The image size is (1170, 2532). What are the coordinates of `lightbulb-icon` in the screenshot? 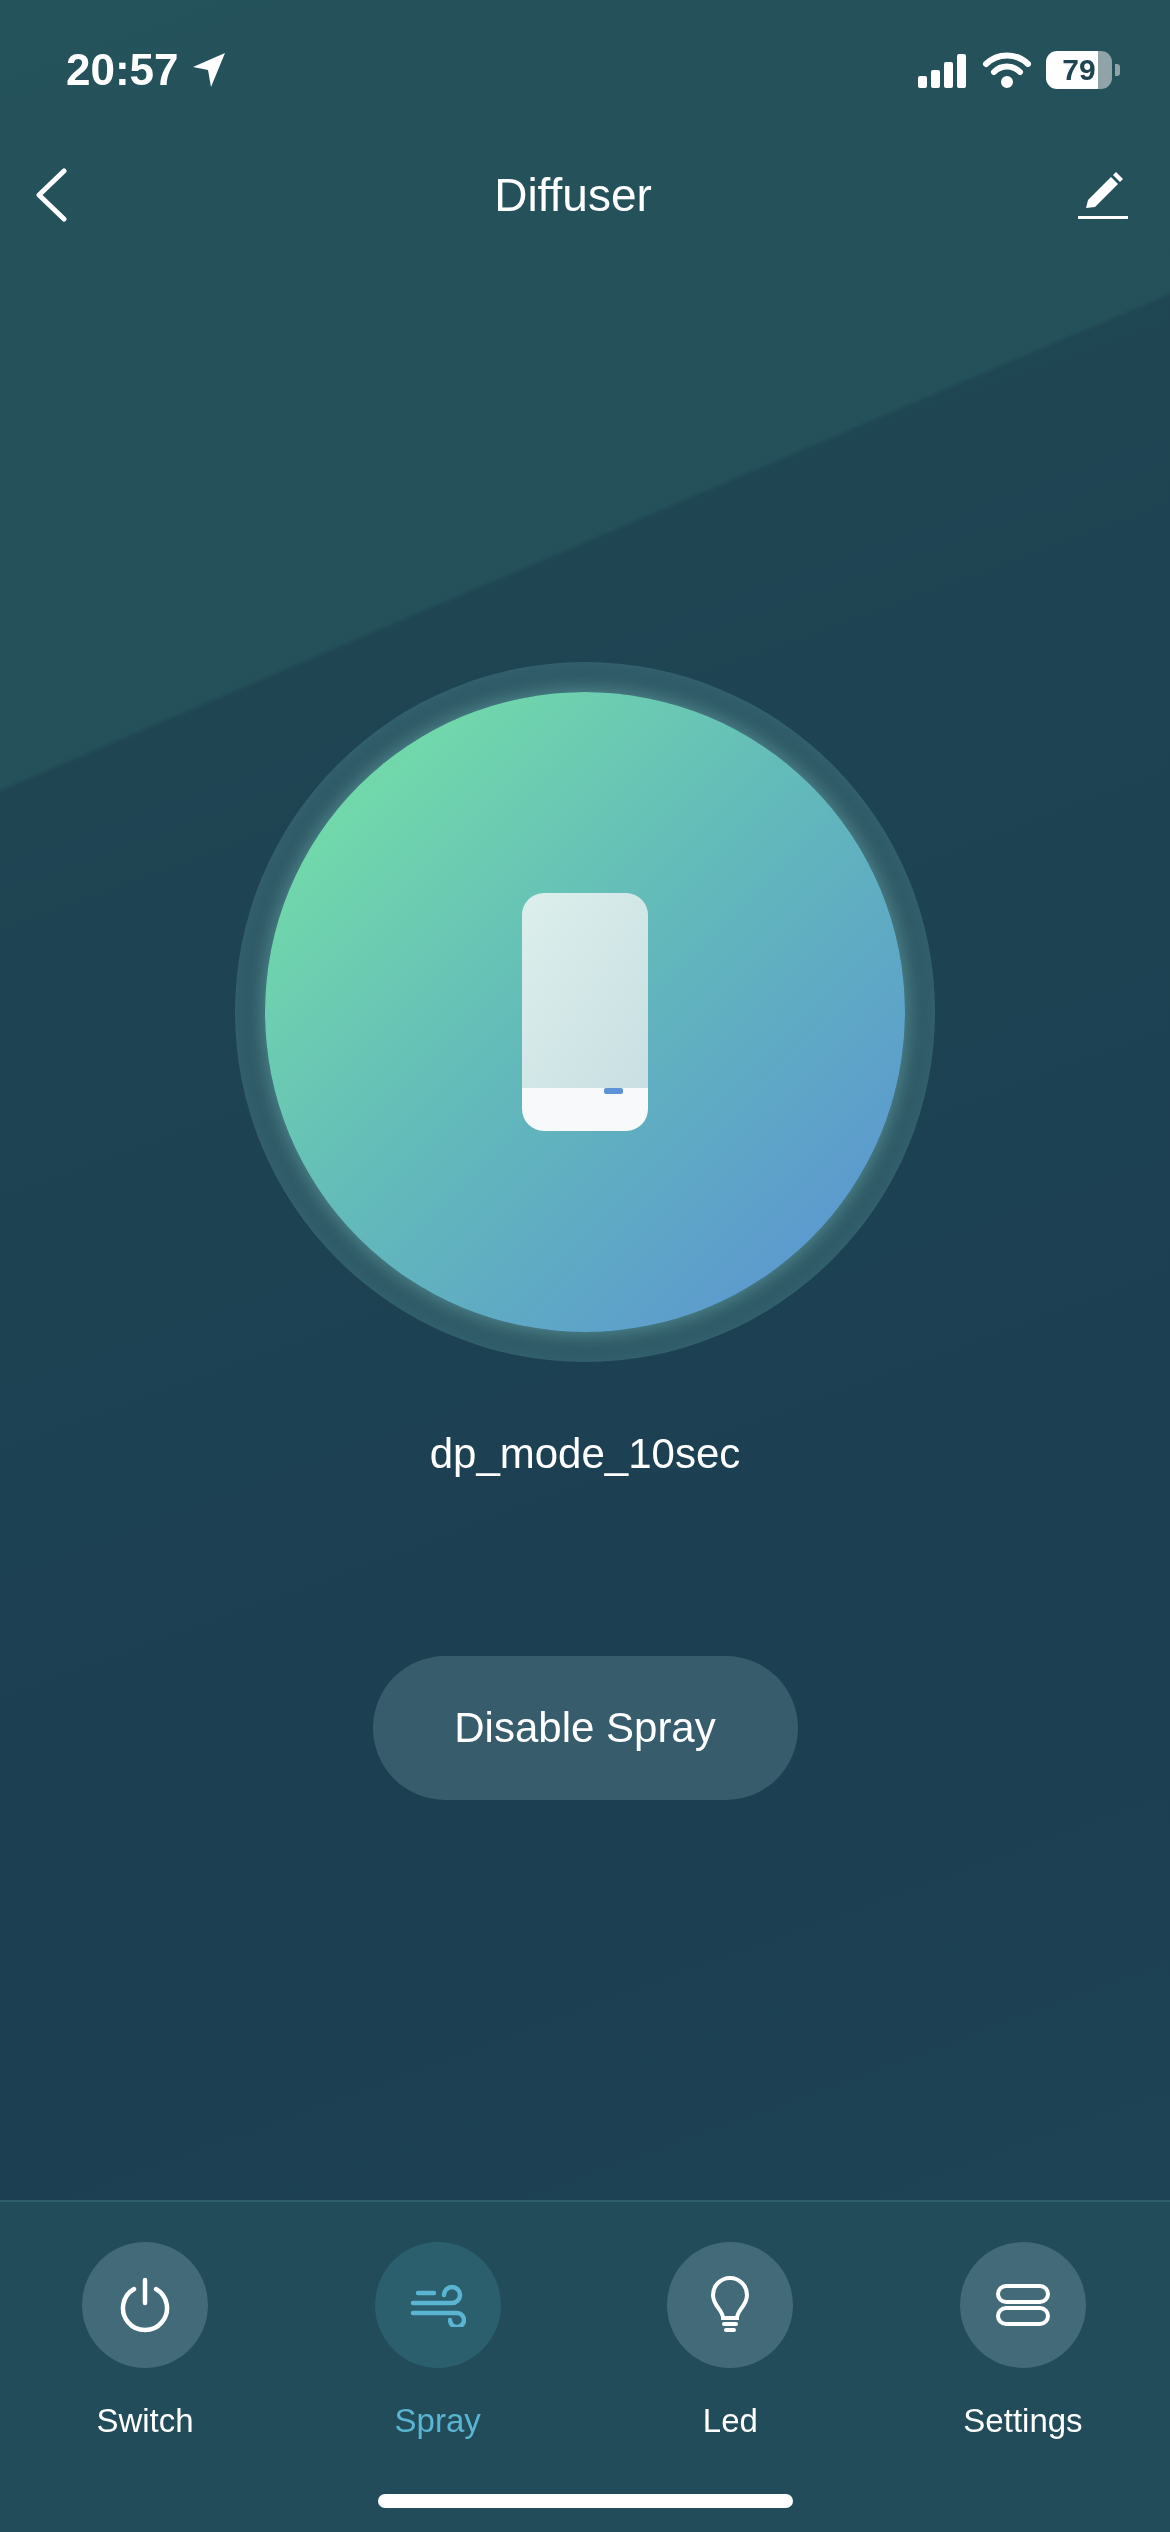 It's located at (730, 2305).